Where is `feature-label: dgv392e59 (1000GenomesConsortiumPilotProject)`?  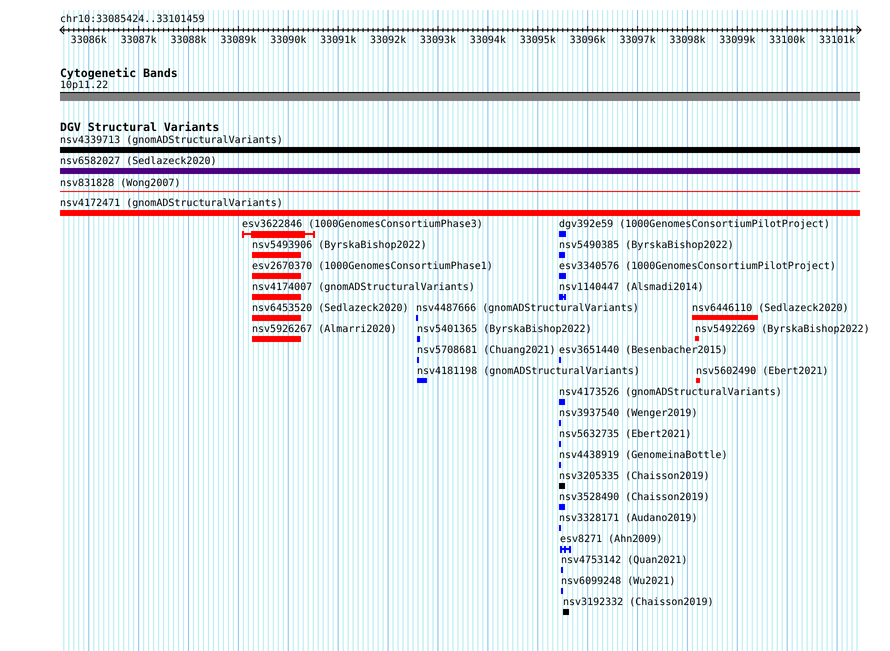
feature-label: dgv392e59 (1000GenomesConsortiumPilotProject) is located at coordinates (694, 224).